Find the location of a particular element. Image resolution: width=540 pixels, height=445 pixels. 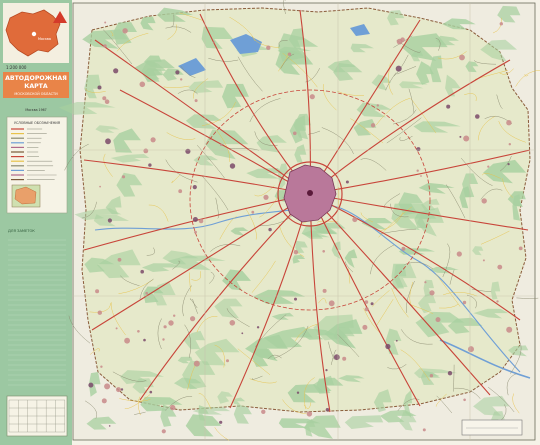

notes-label: ДЛЯ ЗАМЕТОК is located at coordinates (21, 231).